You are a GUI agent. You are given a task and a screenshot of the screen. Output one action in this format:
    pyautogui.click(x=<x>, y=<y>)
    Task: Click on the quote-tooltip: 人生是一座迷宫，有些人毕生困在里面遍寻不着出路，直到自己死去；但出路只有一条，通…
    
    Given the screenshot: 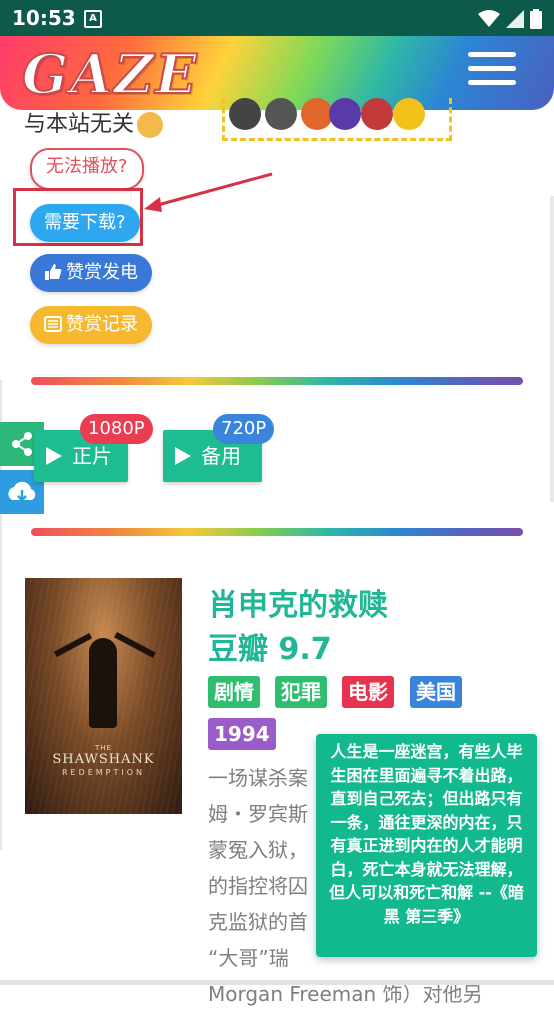 What is the action you would take?
    pyautogui.click(x=426, y=845)
    